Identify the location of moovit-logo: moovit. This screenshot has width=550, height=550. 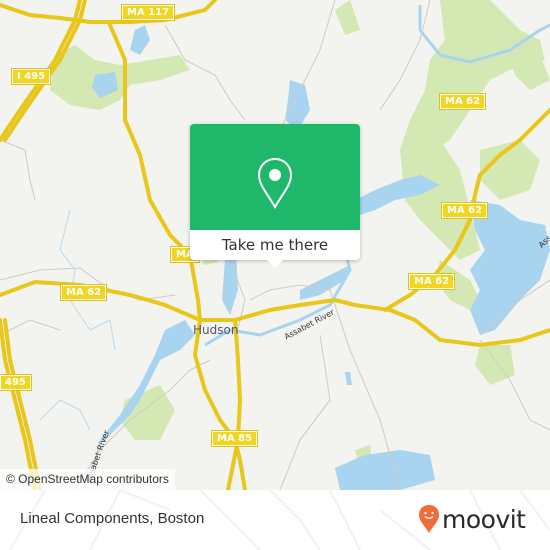
(472, 519).